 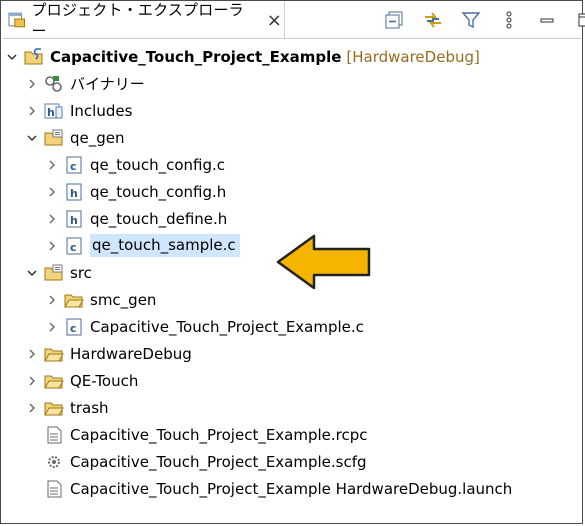 What do you see at coordinates (158, 191) in the screenshot?
I see `file-name: qe_touch_config.h` at bounding box center [158, 191].